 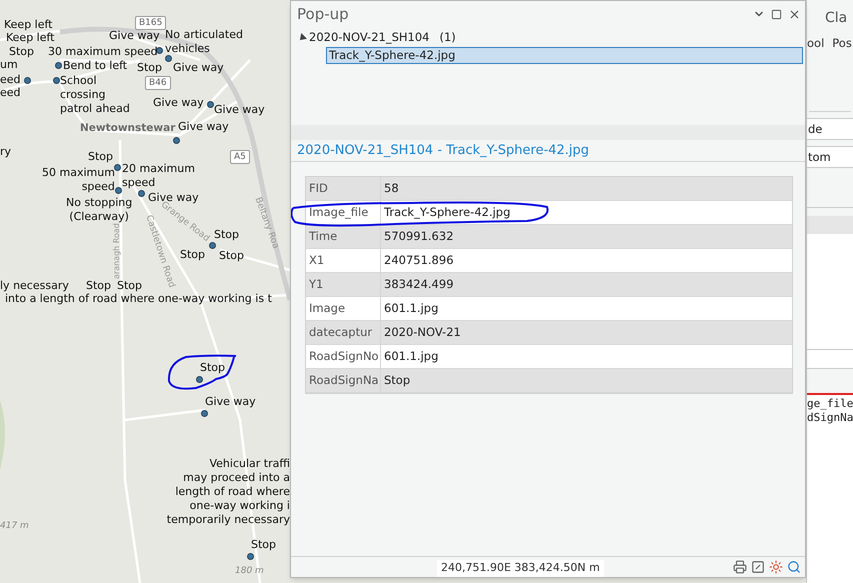 I want to click on panel-title: Pop-up, so click(x=323, y=14).